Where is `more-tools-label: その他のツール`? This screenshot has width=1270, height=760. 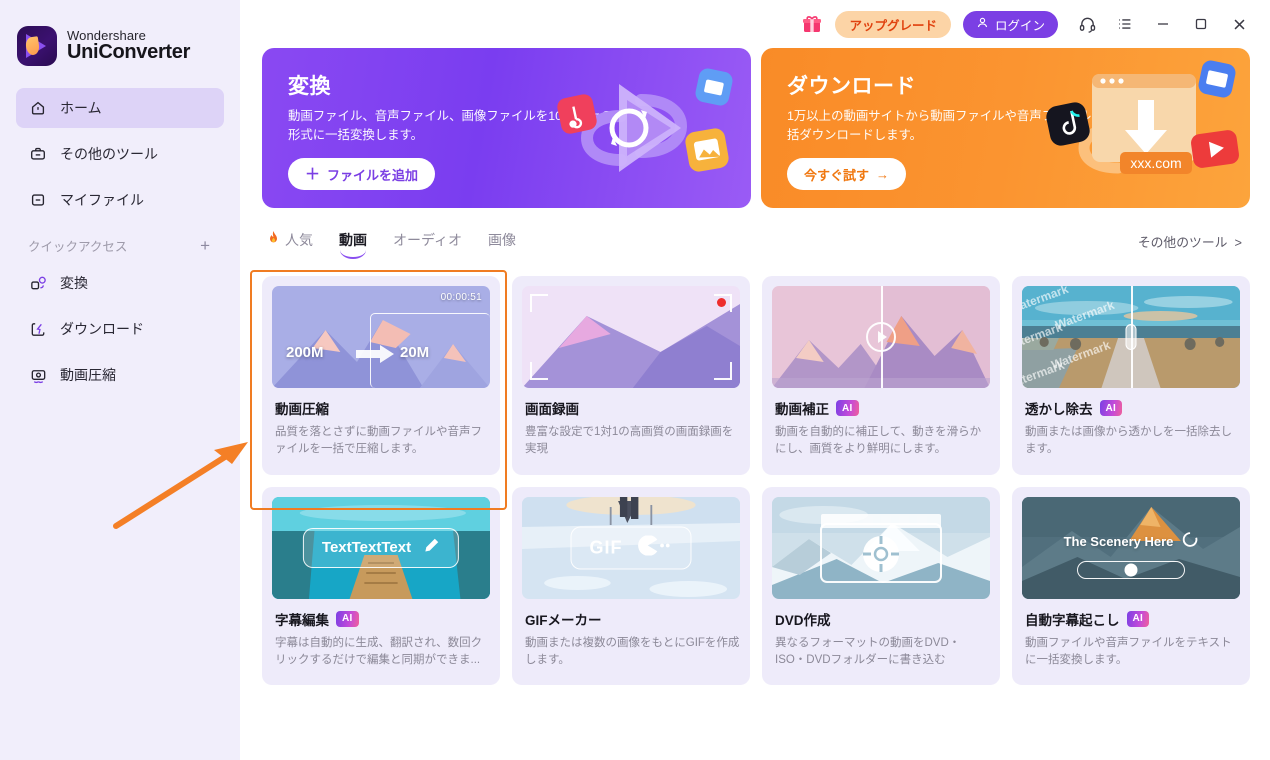
more-tools-label: その他のツール is located at coordinates (1182, 242).